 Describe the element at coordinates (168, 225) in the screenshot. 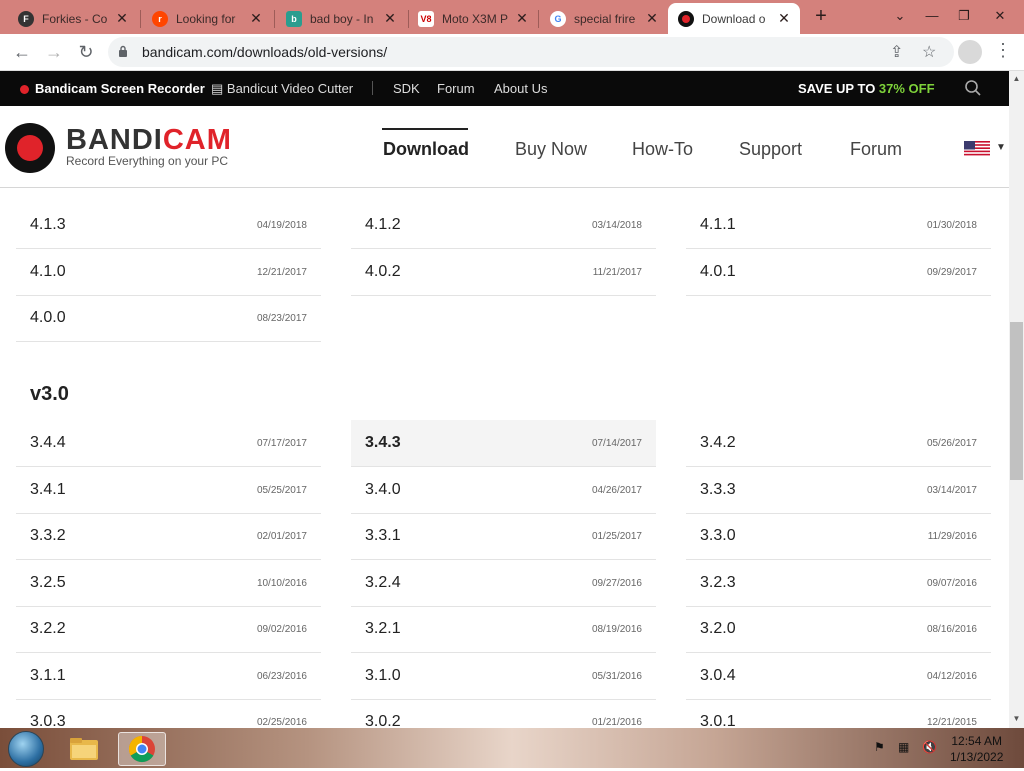

I see `version-cell: 4.1.3 04/19/2018` at that location.